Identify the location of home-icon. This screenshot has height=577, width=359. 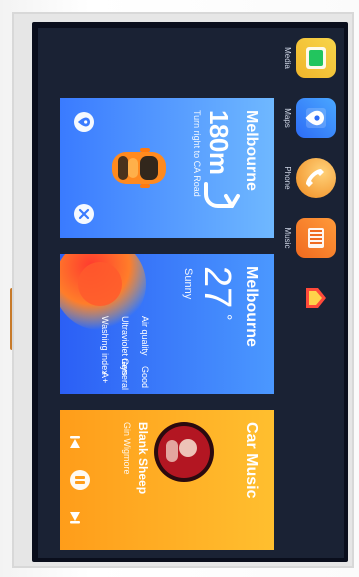
(316, 298).